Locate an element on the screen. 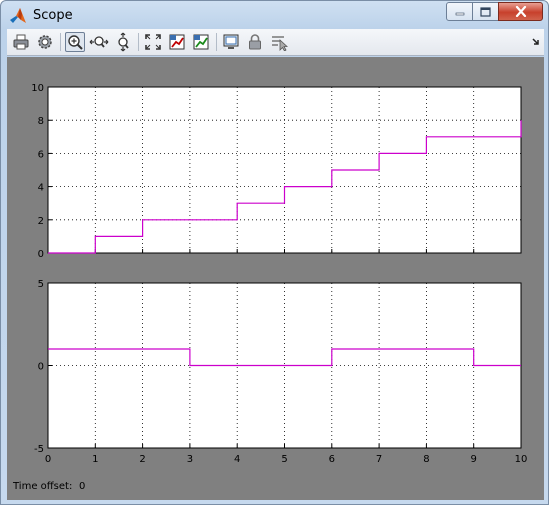 This screenshot has height=505, width=549. plot-2-ytick-label: -5 is located at coordinates (39, 449).